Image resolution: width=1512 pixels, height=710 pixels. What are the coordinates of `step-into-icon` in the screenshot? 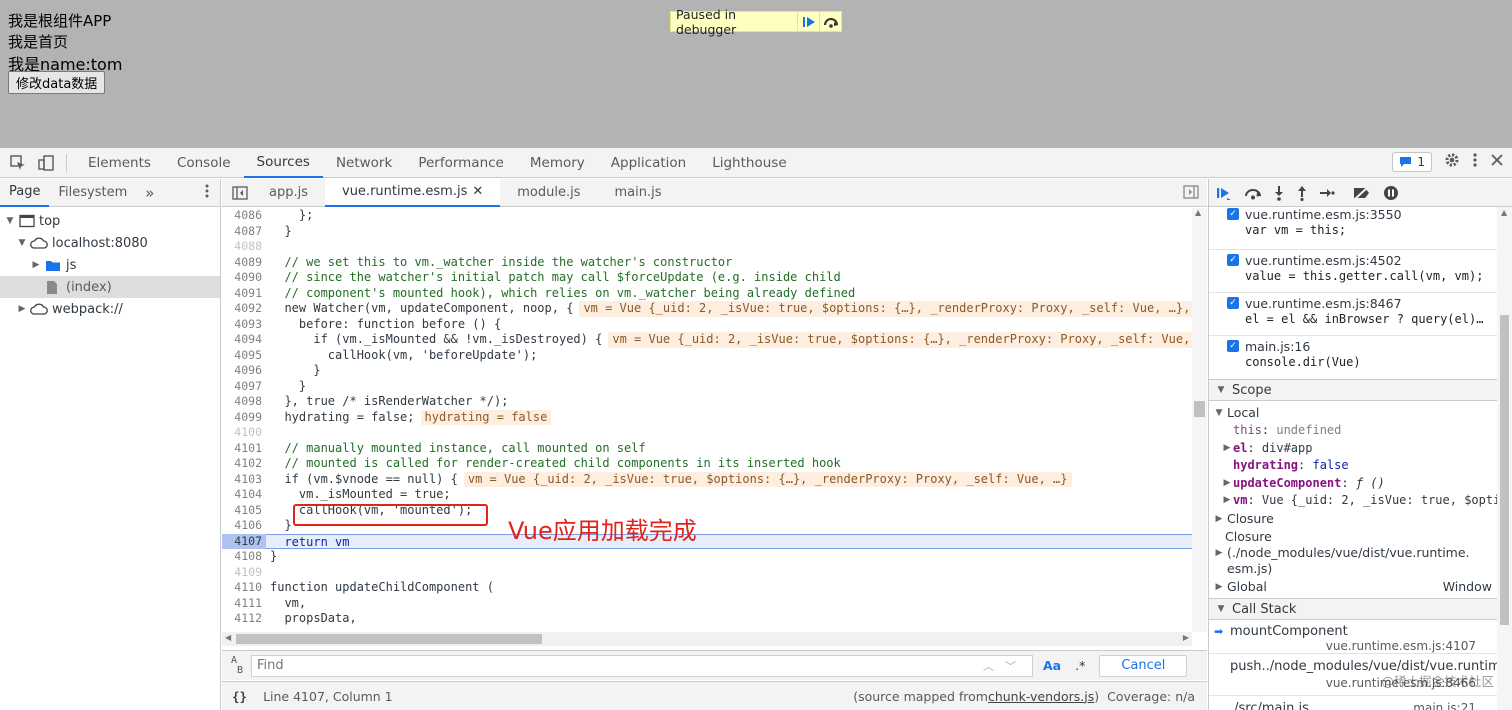 It's located at (1279, 193).